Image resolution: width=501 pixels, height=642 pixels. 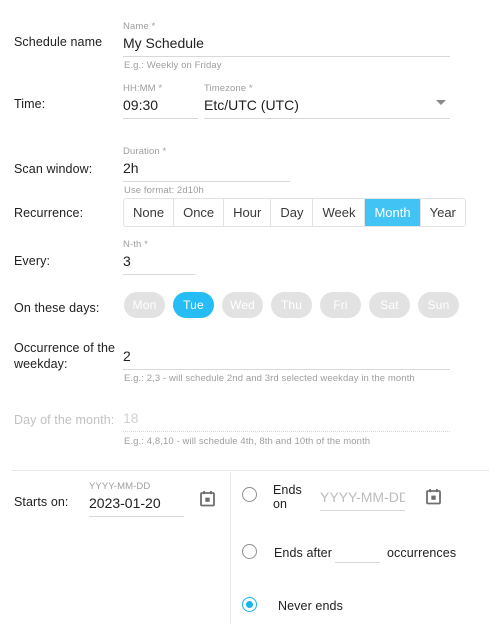 What do you see at coordinates (159, 260) in the screenshot?
I see `every-input: 3` at bounding box center [159, 260].